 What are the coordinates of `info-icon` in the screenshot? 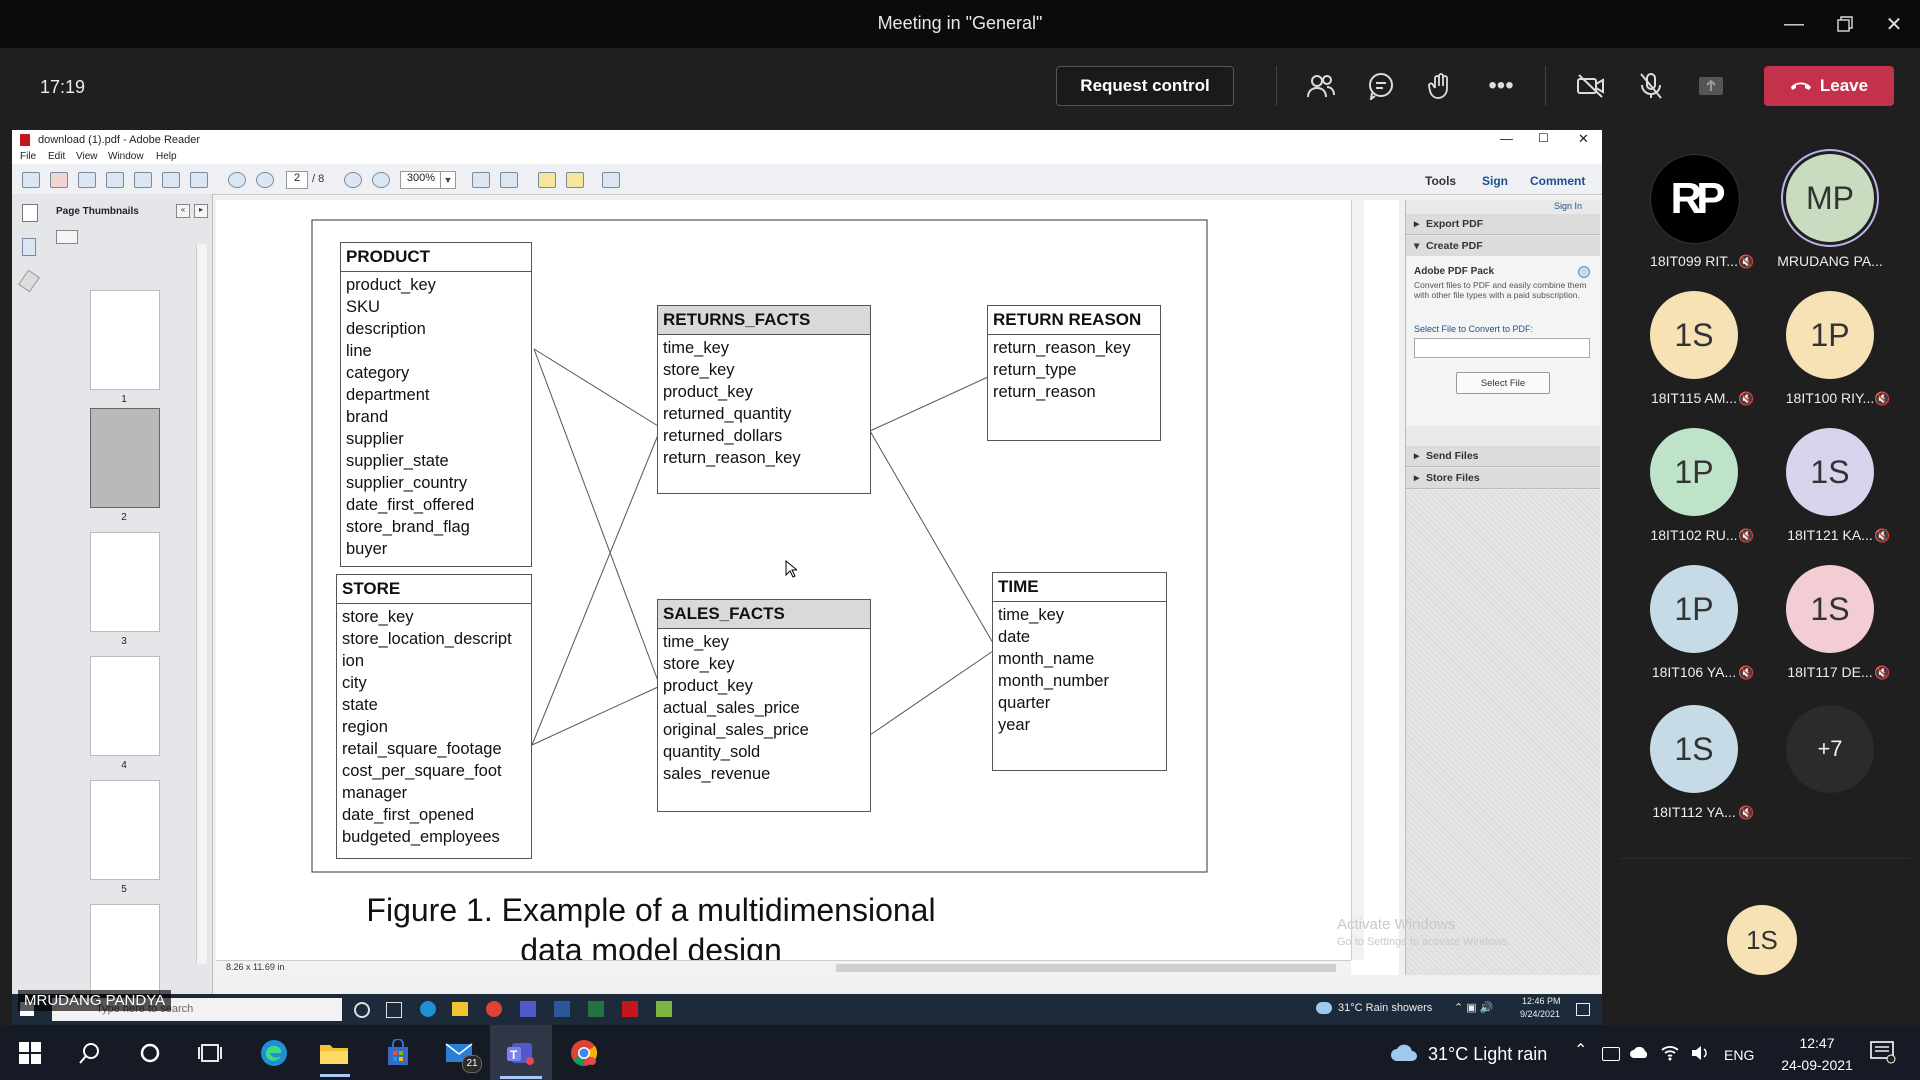 It's located at (1584, 272).